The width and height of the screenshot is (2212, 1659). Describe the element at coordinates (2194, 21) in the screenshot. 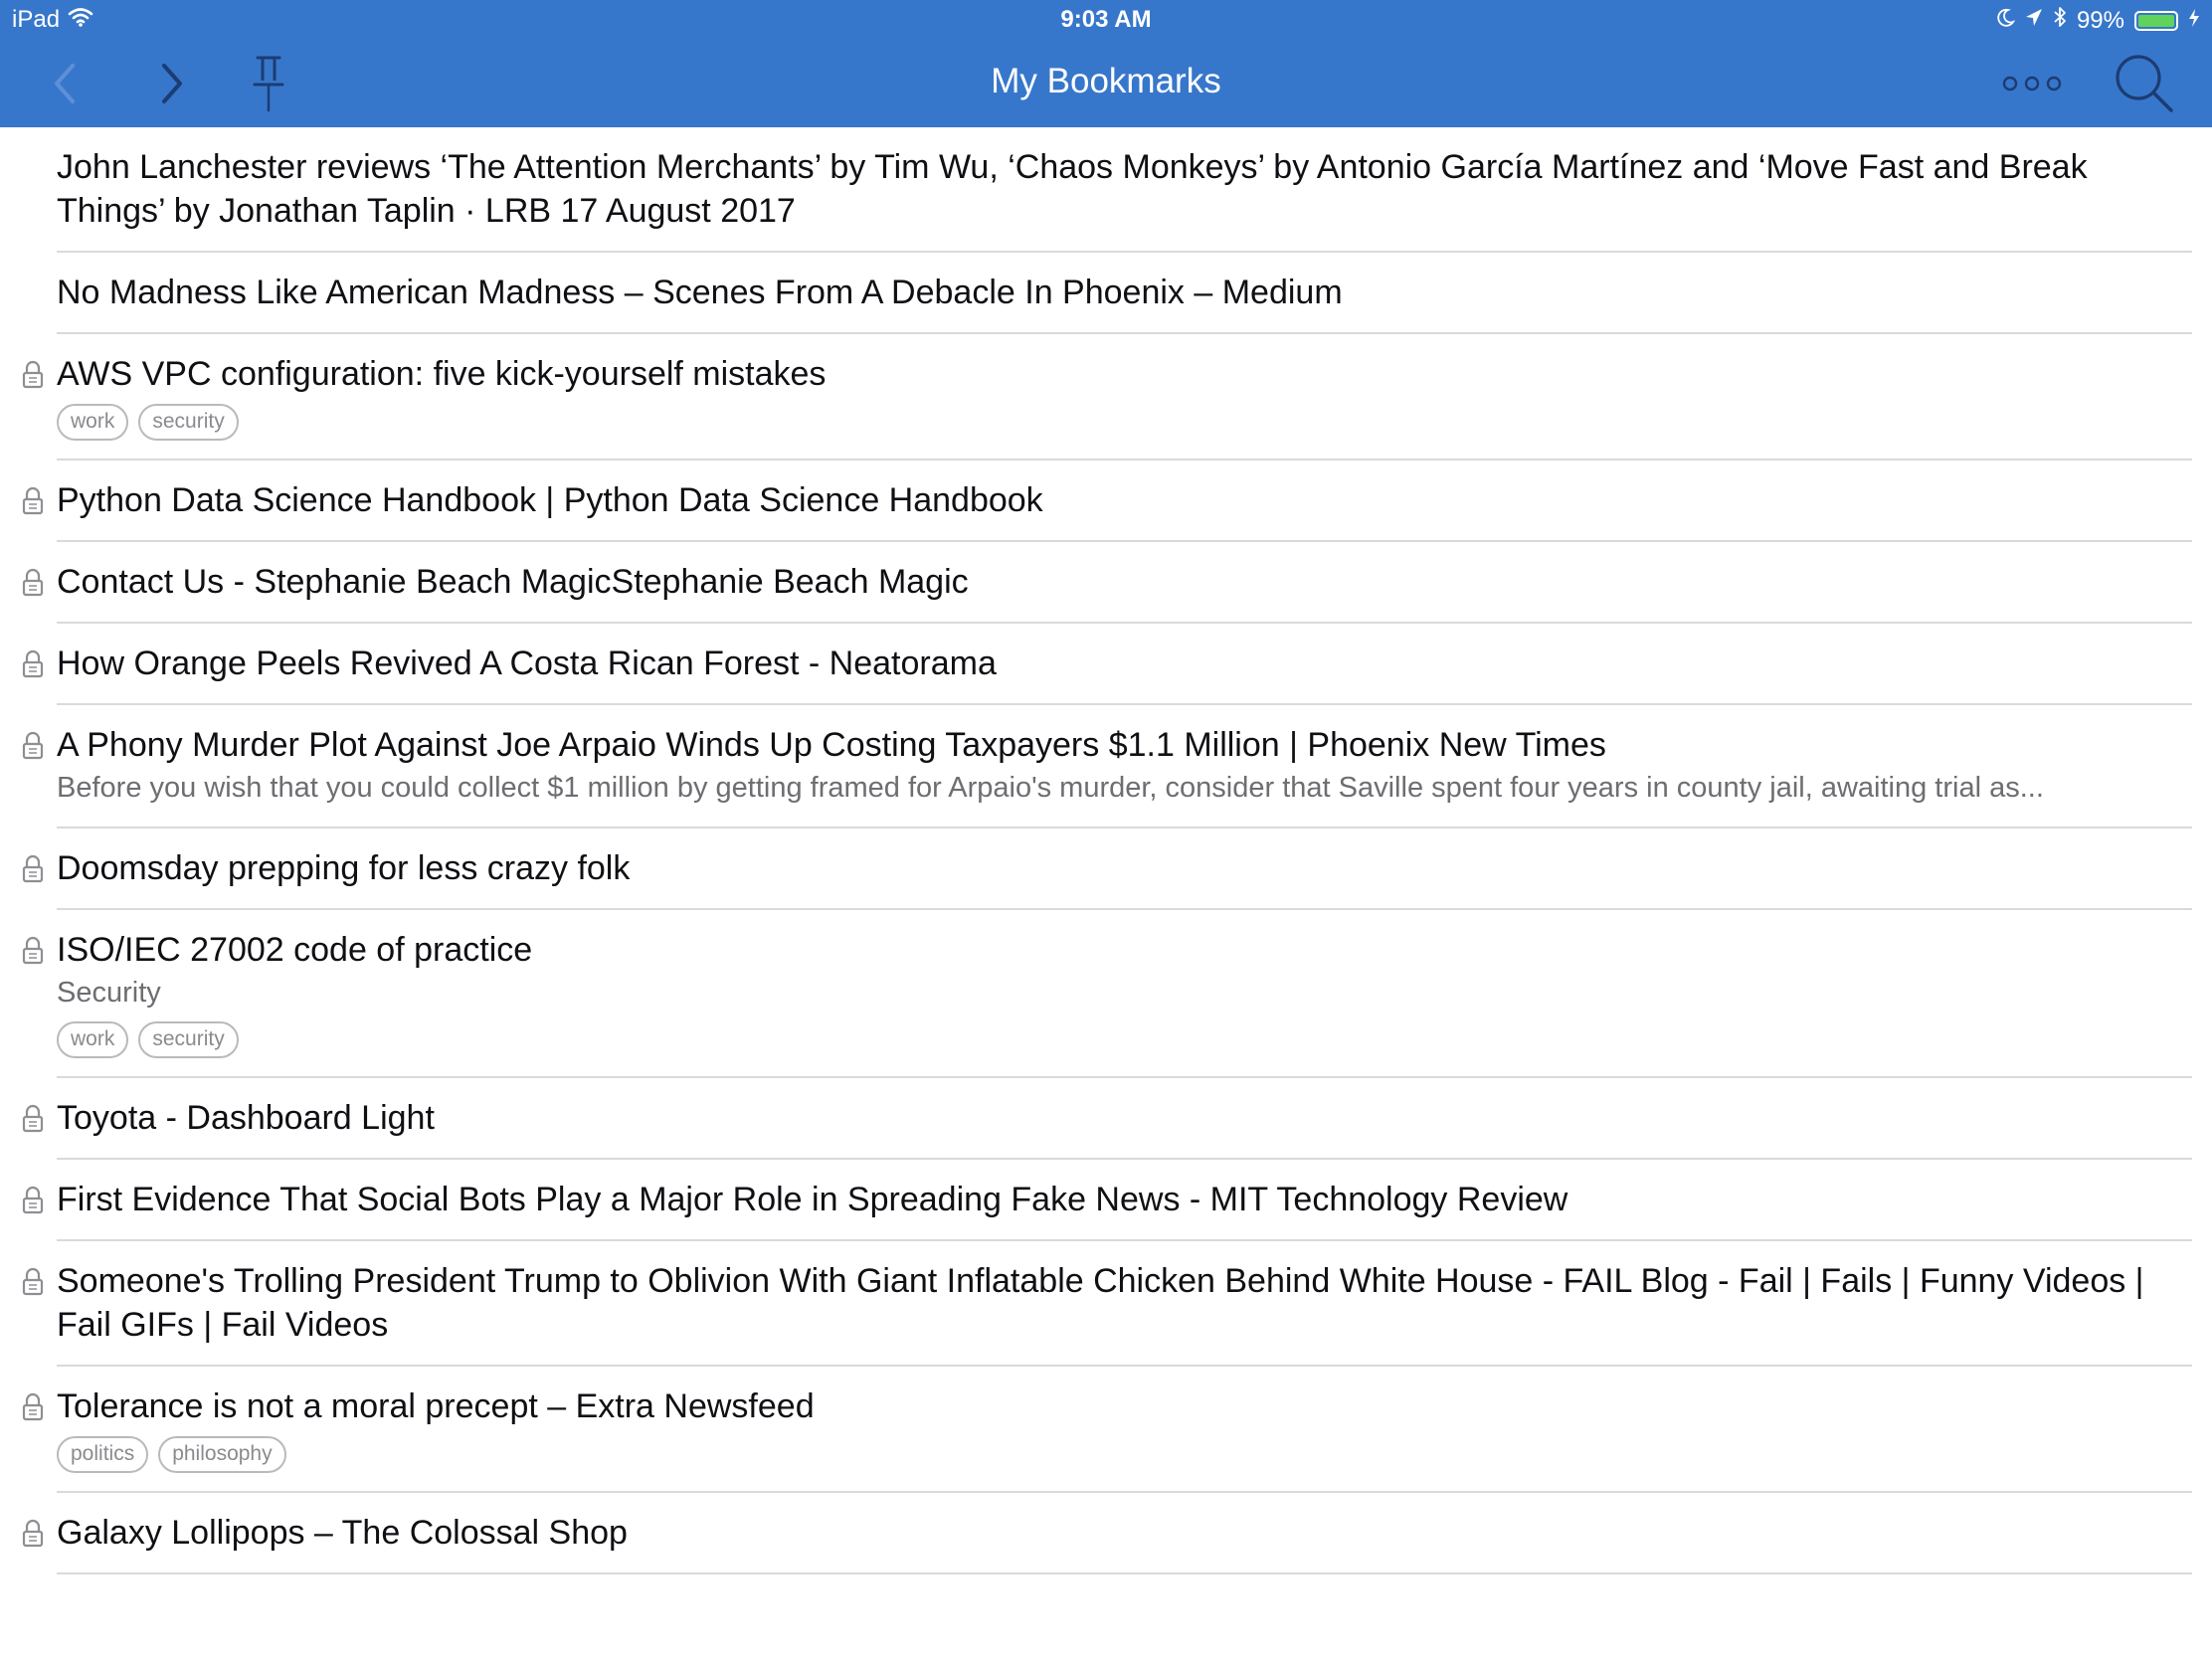

I see `charging-bolt-icon` at that location.